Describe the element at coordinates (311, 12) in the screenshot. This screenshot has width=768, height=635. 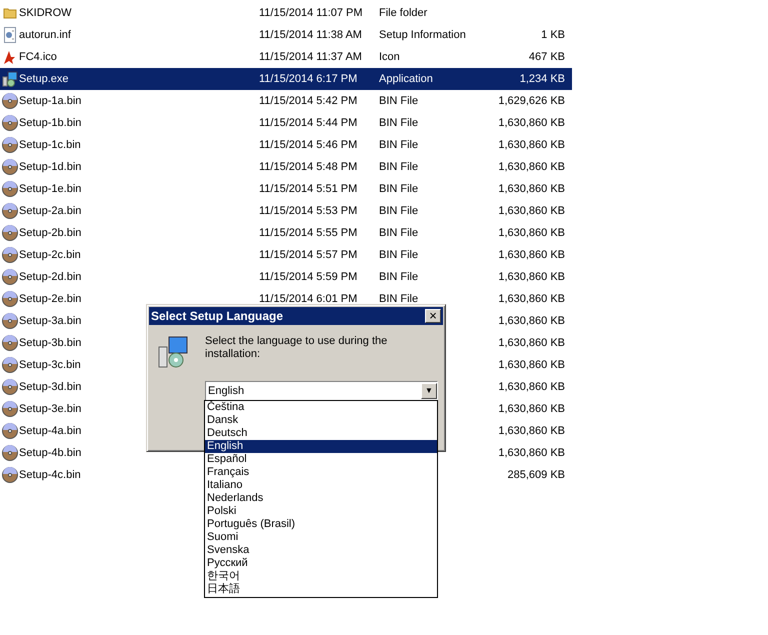
I see `modified-date: 11/15/2014 11:07 PM` at that location.